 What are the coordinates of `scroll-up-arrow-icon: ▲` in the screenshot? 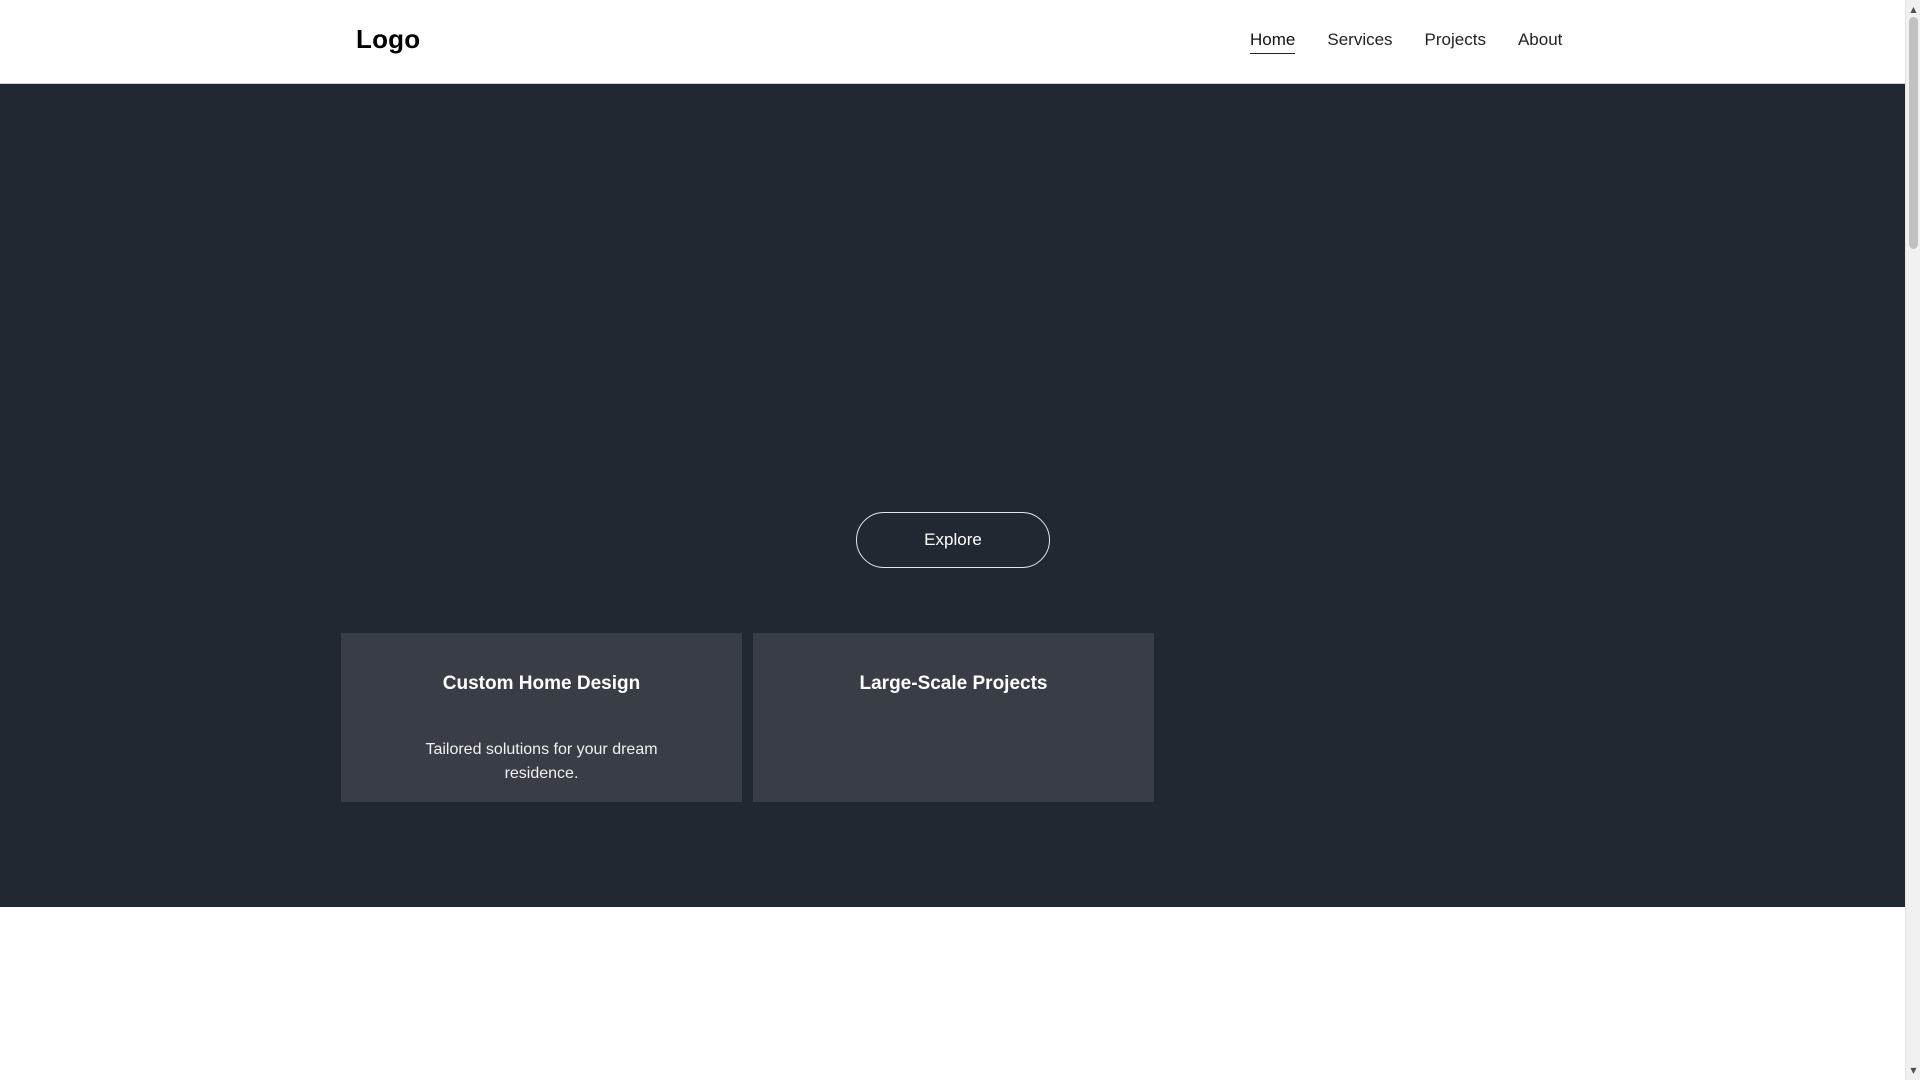 It's located at (1913, 9).